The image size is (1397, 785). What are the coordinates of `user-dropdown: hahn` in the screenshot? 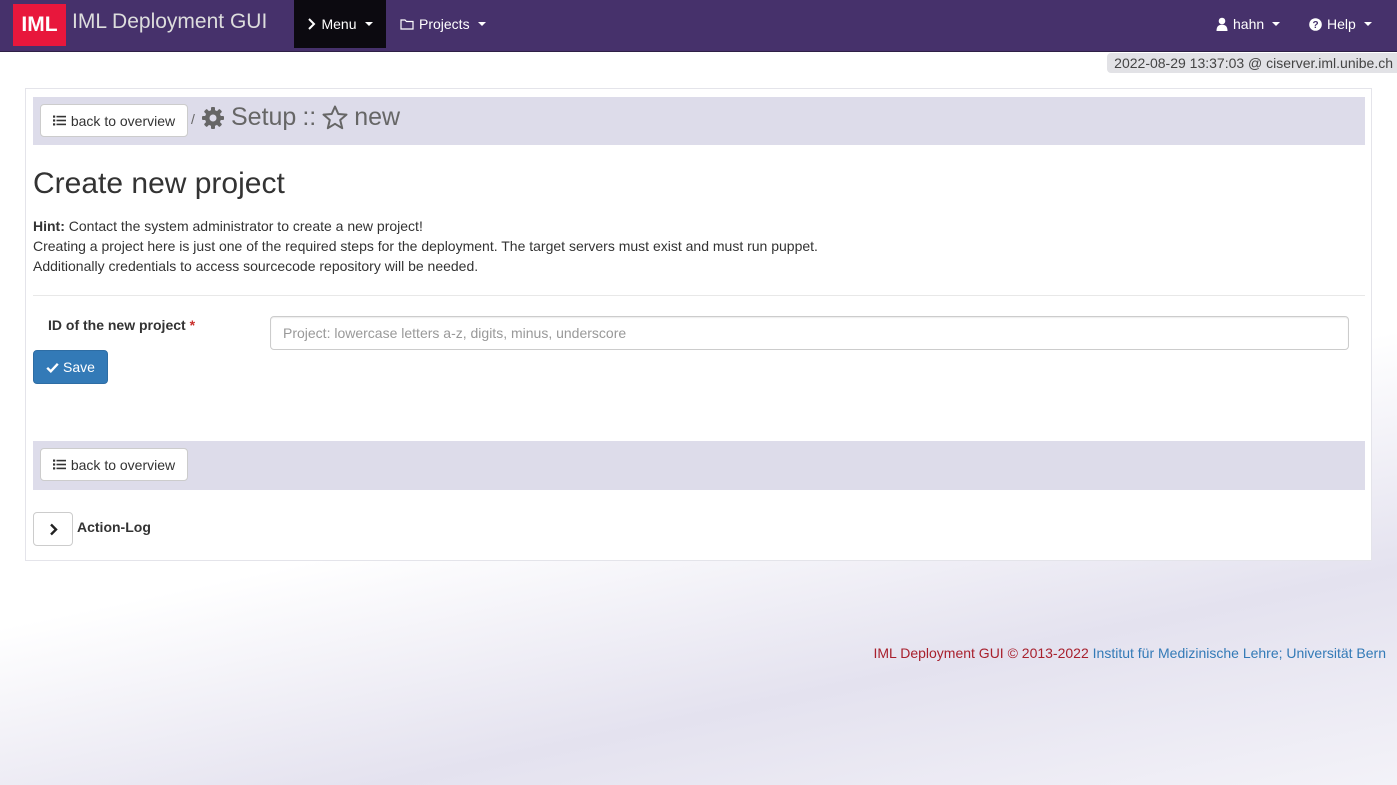 It's located at (1248, 24).